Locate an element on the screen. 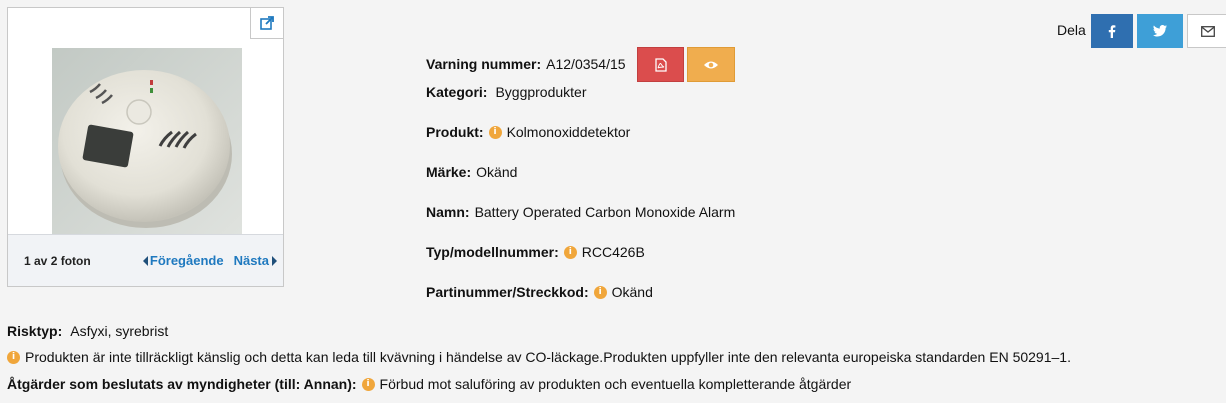 The width and height of the screenshot is (1226, 403). batch-row: Partinummer/Streckkod: i Okänd is located at coordinates (539, 292).